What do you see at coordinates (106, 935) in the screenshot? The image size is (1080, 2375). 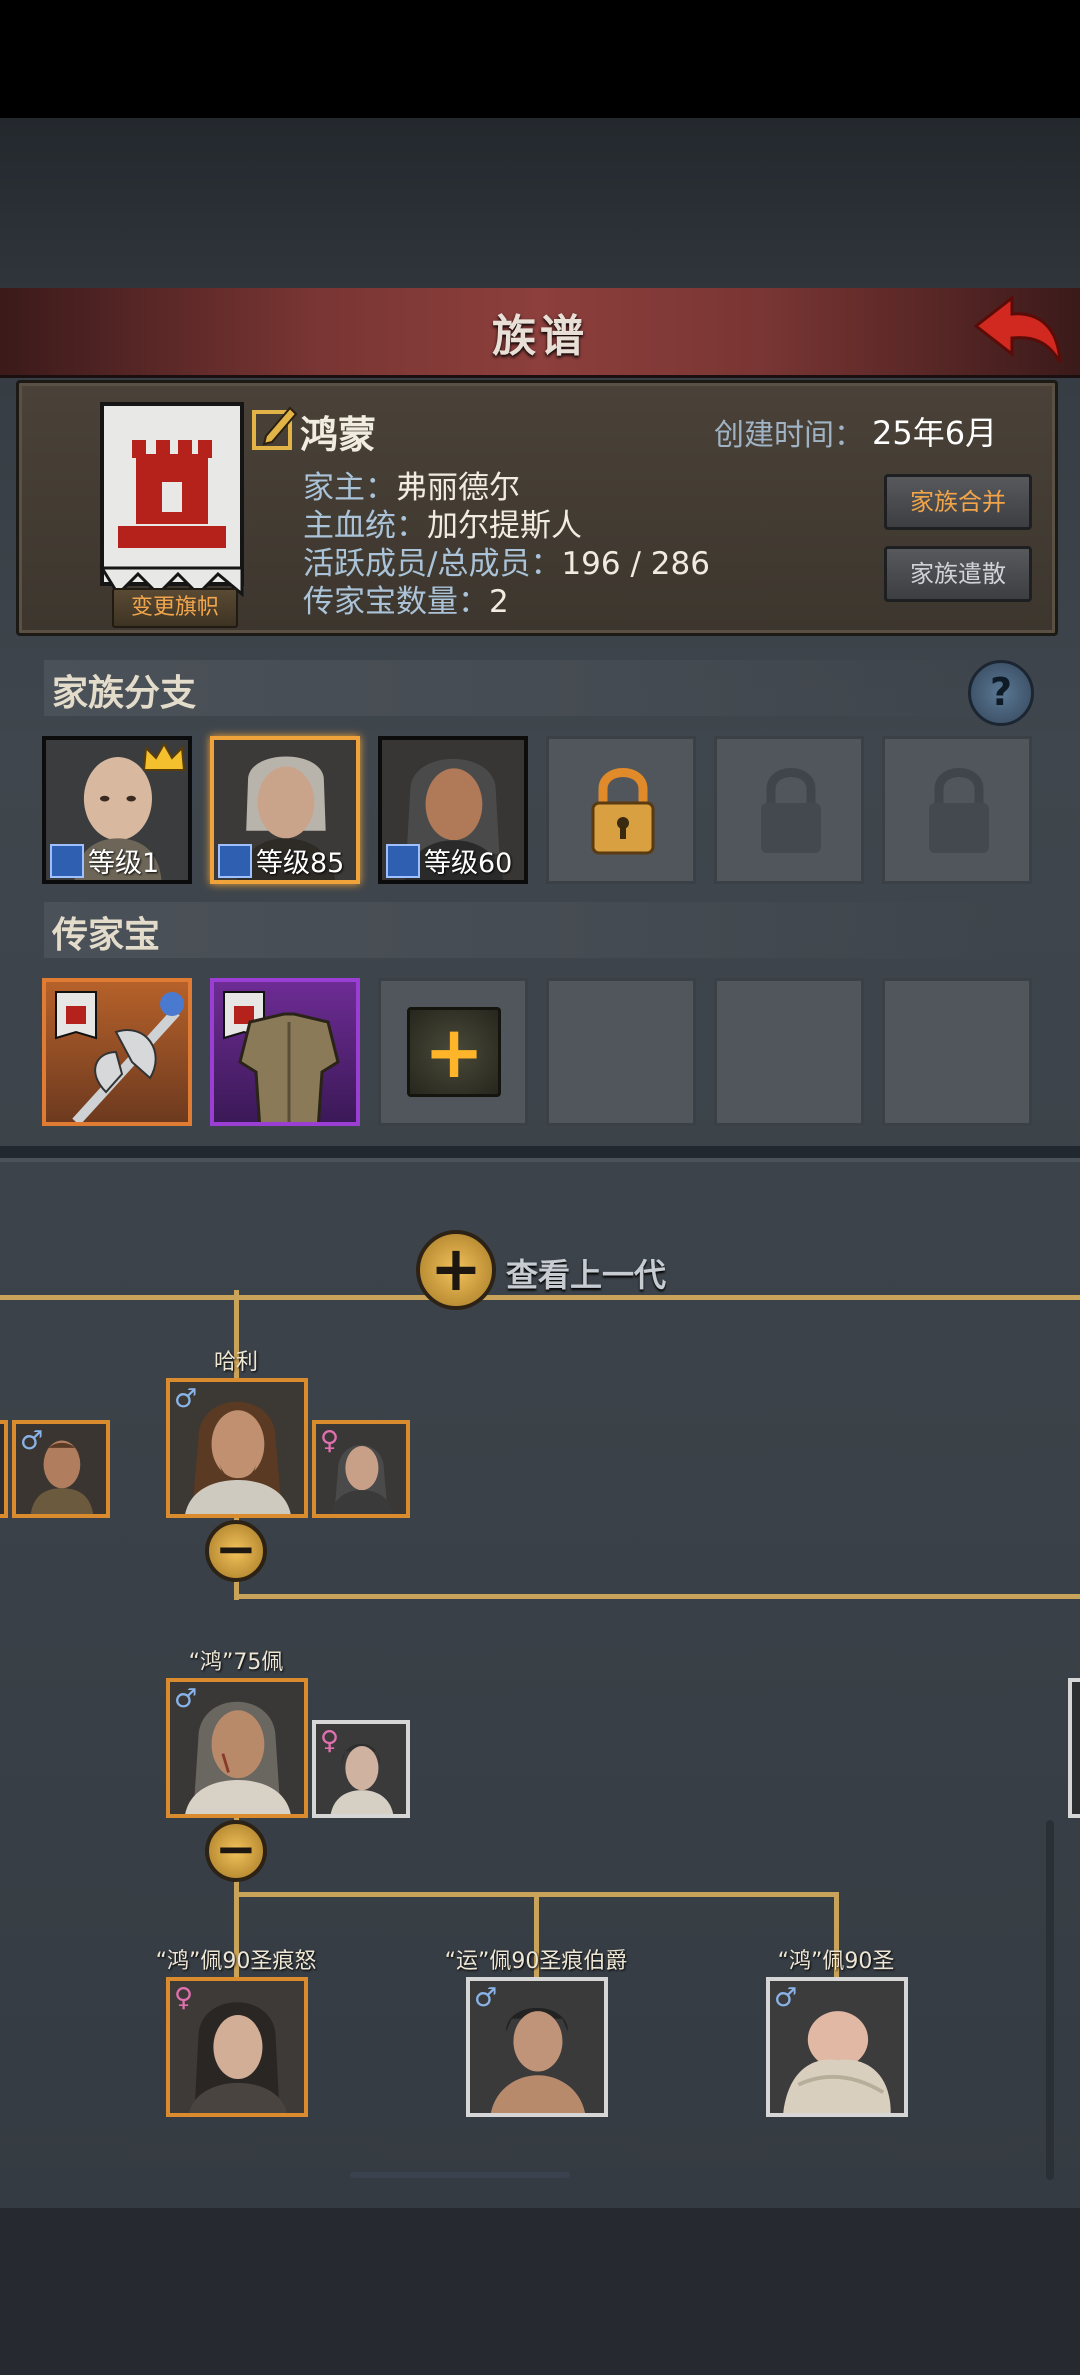 I see `heirlooms-title: 传家宝` at bounding box center [106, 935].